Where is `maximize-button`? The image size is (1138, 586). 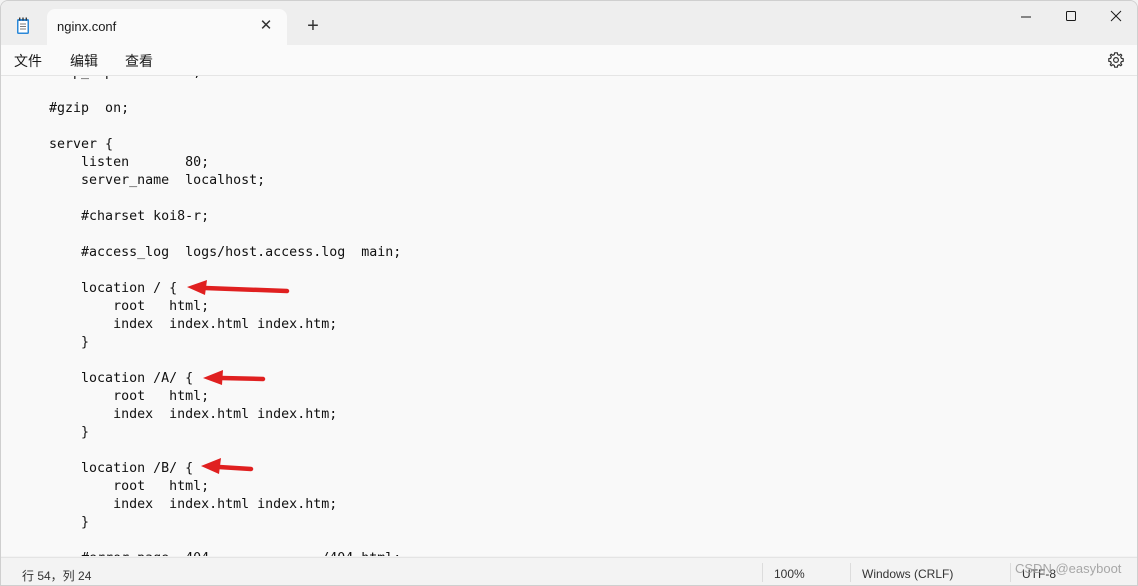
maximize-button is located at coordinates (1071, 17).